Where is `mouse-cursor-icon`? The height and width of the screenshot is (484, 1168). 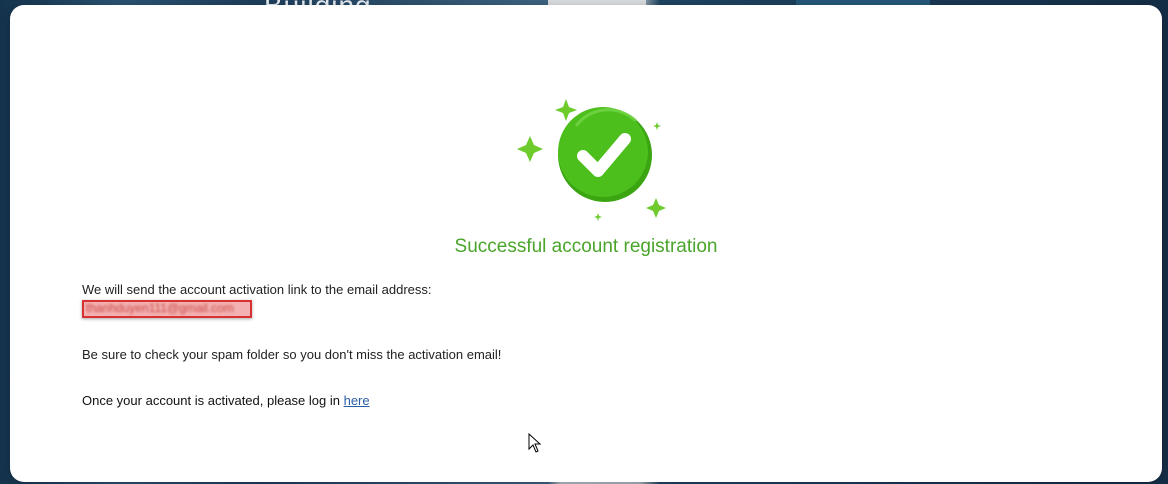 mouse-cursor-icon is located at coordinates (535, 443).